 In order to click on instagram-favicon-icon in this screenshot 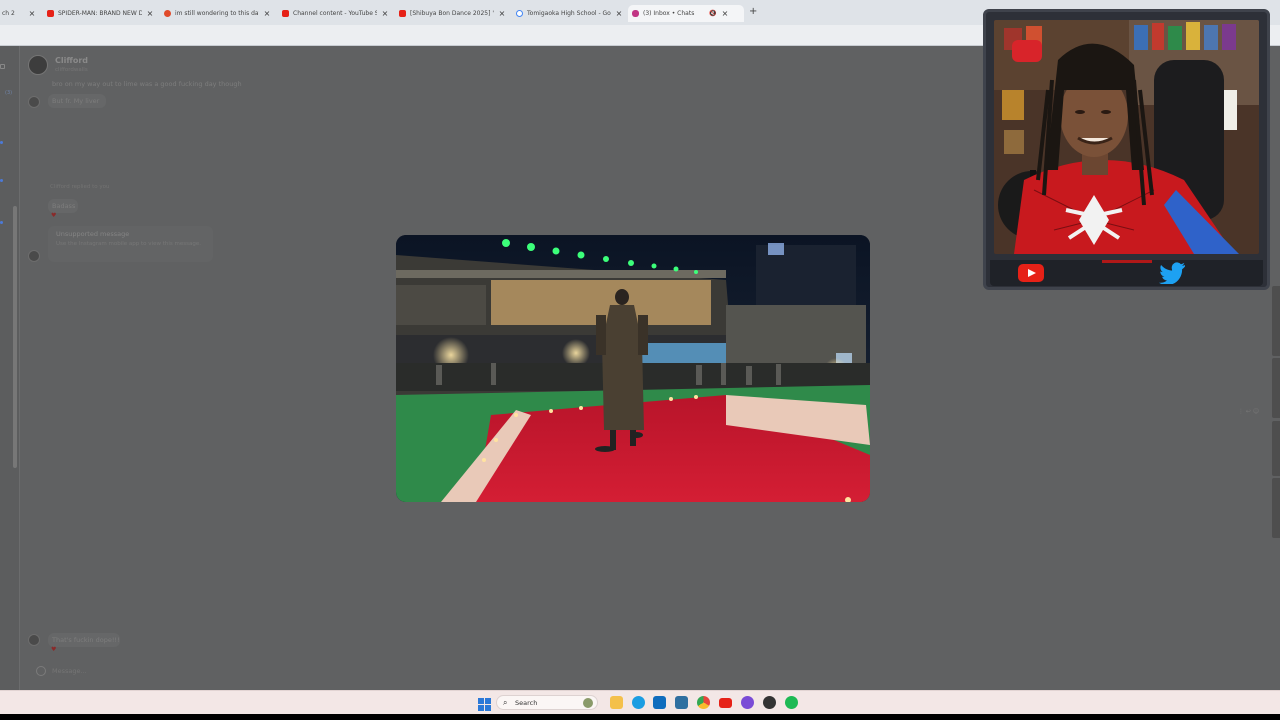, I will do `click(635, 13)`.